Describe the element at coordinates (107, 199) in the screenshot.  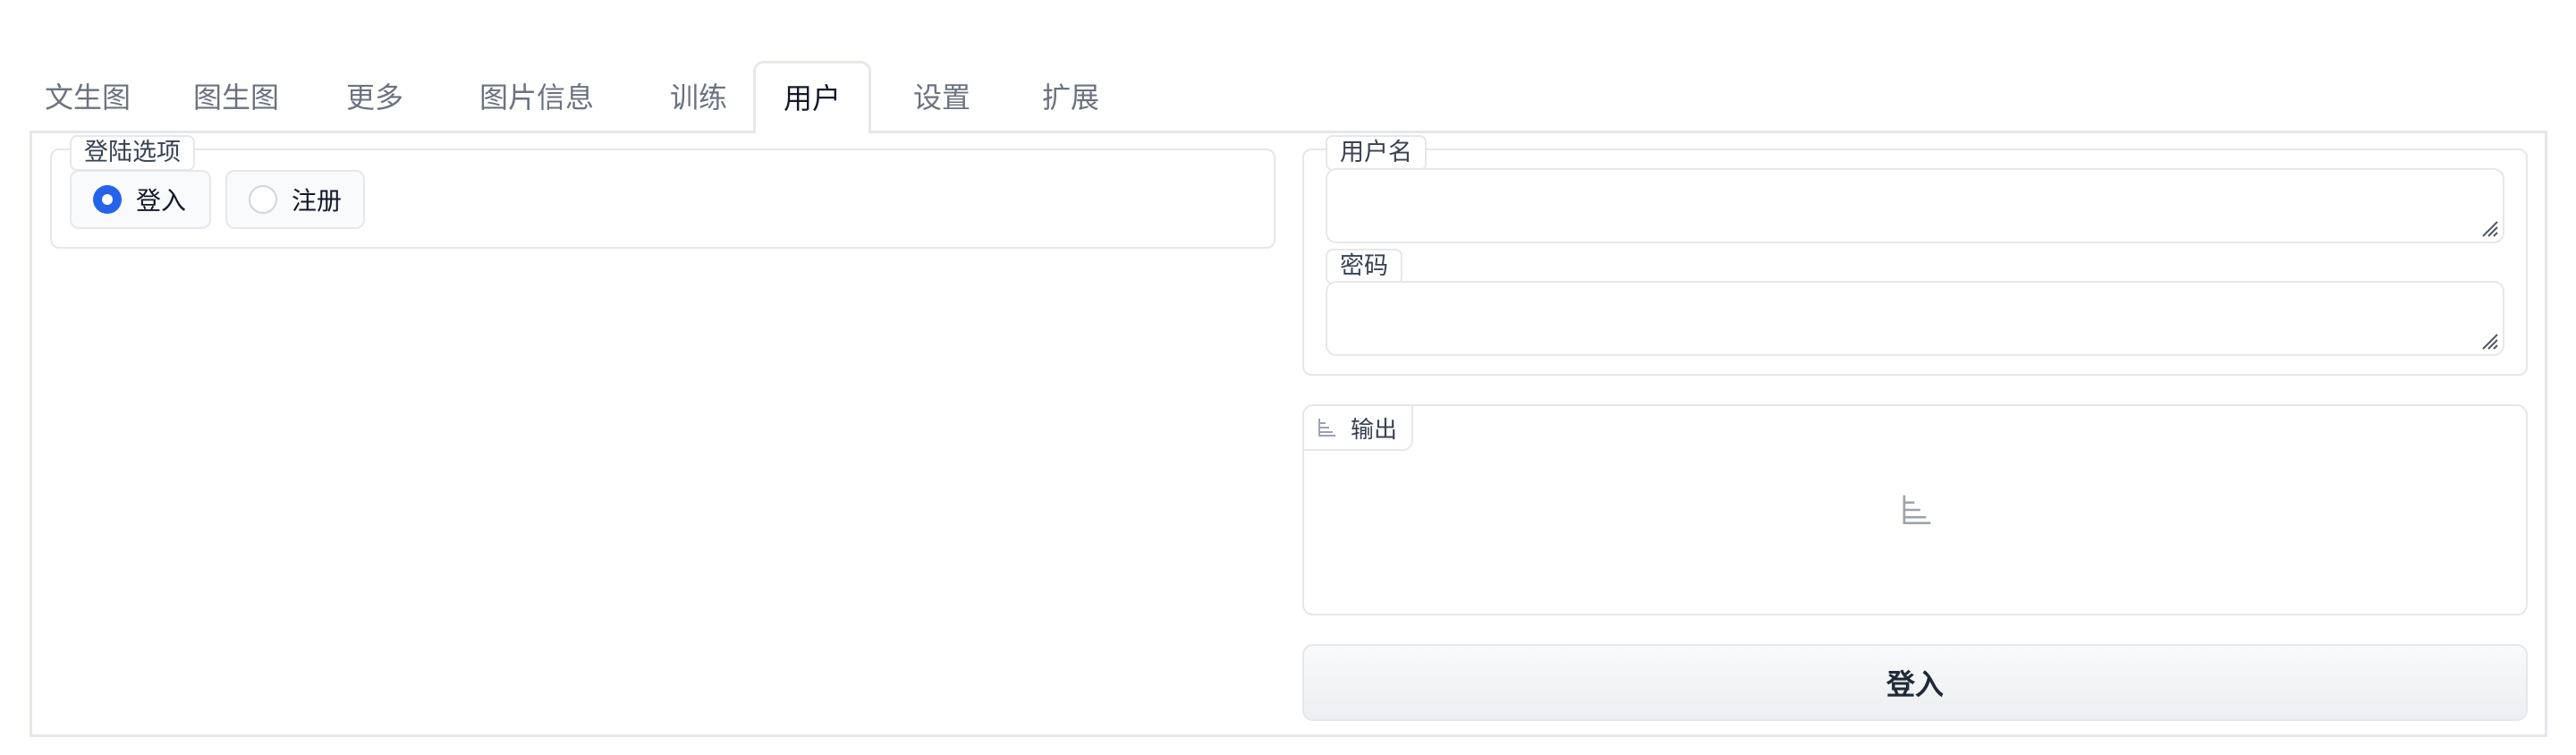
I see `radio-checked-icon` at that location.